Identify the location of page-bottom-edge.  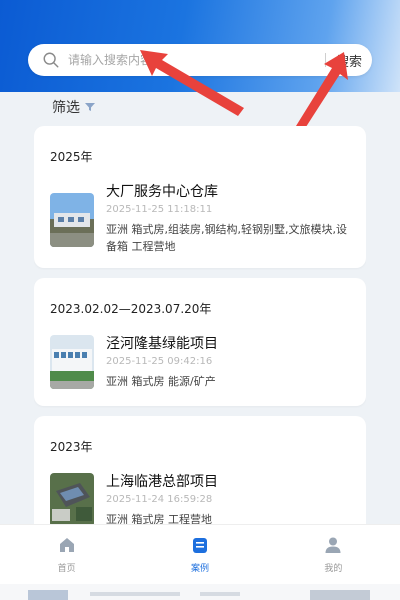
(200, 592).